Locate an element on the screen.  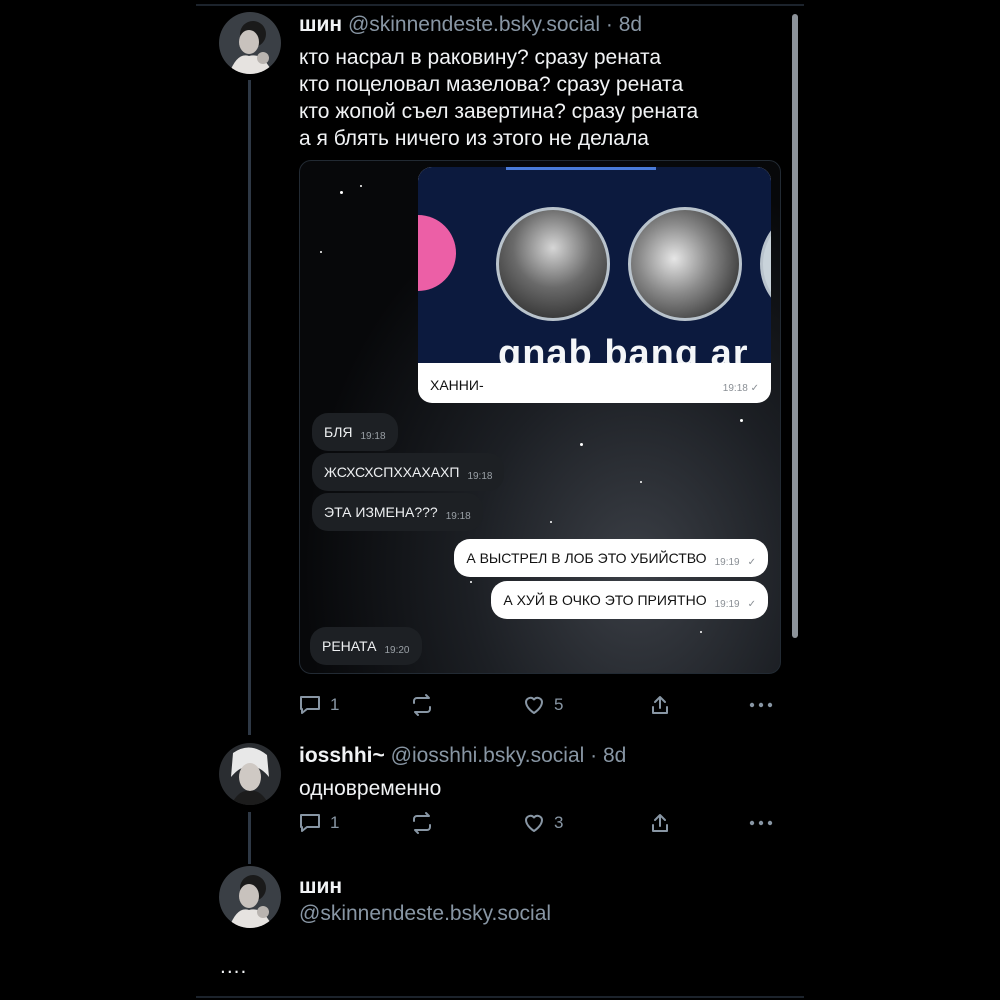
message-text: ЖСХСХСПХХАХАХП is located at coordinates (392, 472).